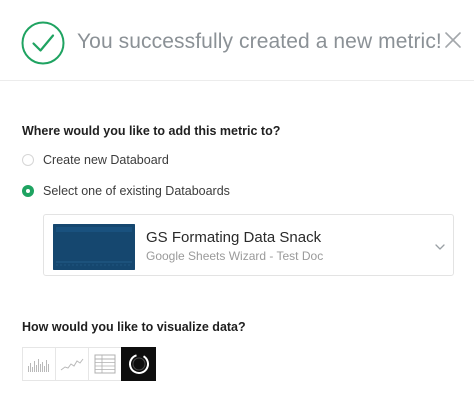  Describe the element at coordinates (134, 327) in the screenshot. I see `visualization-question: How would you like to visualize data?` at that location.